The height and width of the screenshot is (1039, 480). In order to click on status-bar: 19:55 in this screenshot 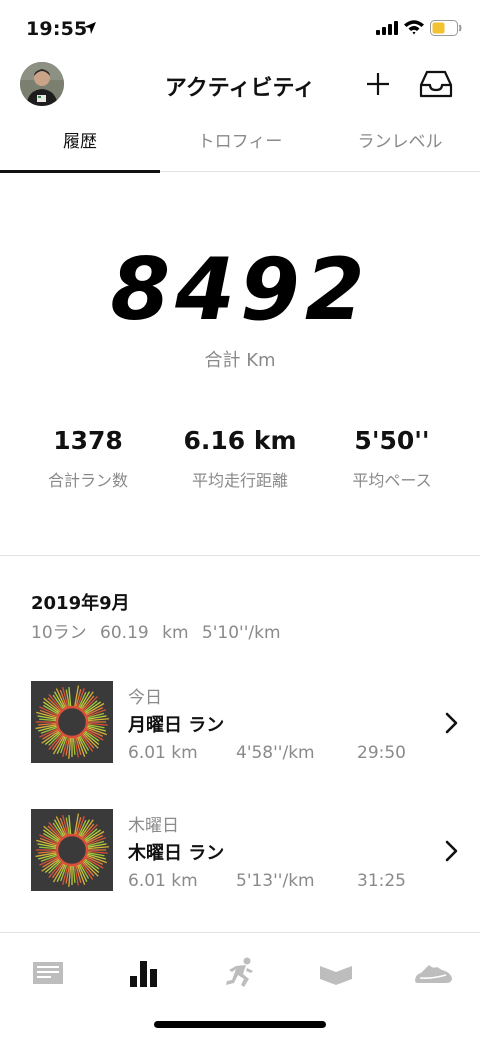, I will do `click(240, 30)`.